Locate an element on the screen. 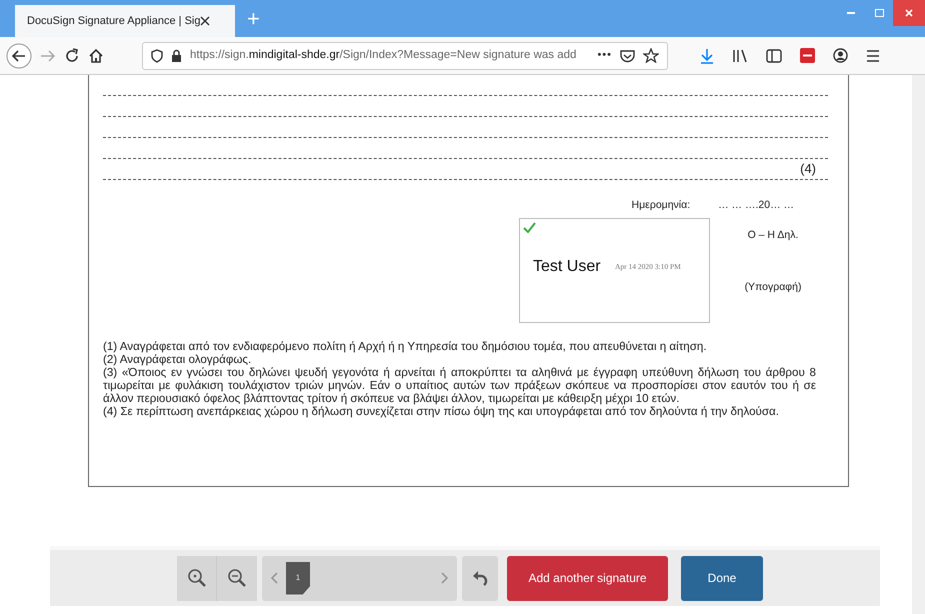  footnote-mark: (4) is located at coordinates (808, 169).